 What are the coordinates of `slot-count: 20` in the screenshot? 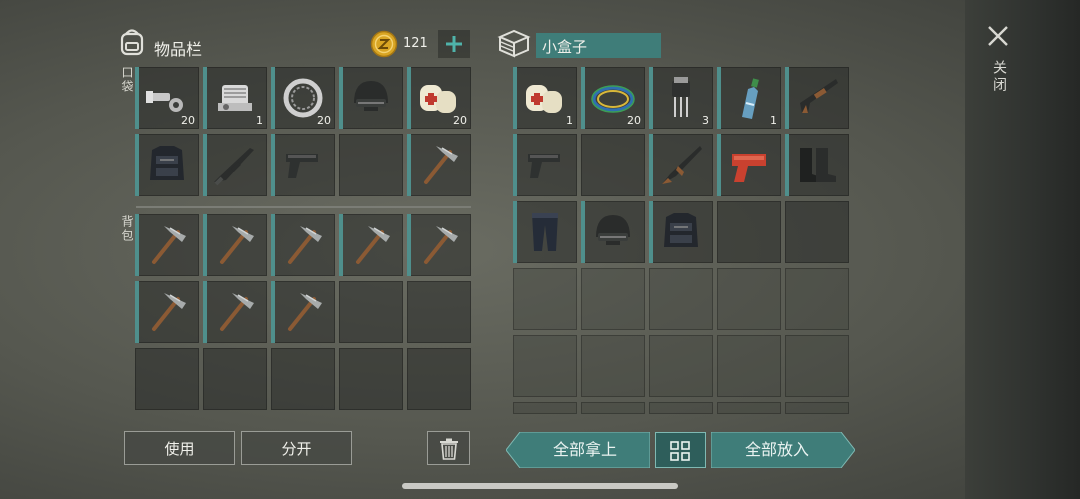 It's located at (634, 120).